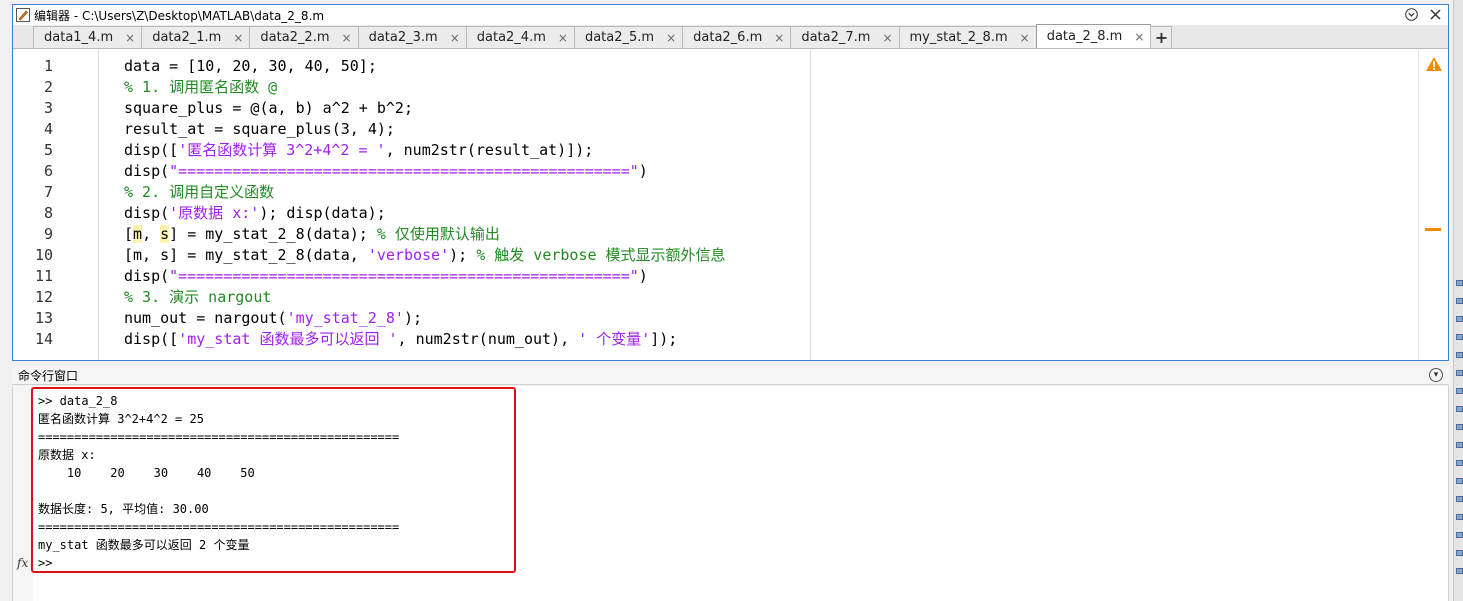 This screenshot has width=1463, height=601. What do you see at coordinates (489, 150) in the screenshot?
I see `code-token: , num2str(result_at)]);` at bounding box center [489, 150].